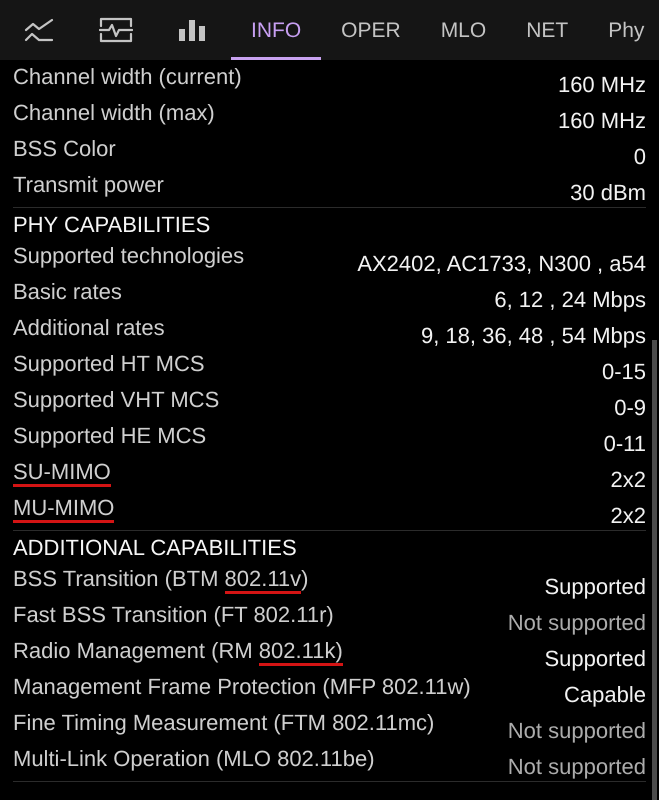 The image size is (659, 800). I want to click on row-value: 9, 18, 36, 48 , 54 Mbps, so click(533, 336).